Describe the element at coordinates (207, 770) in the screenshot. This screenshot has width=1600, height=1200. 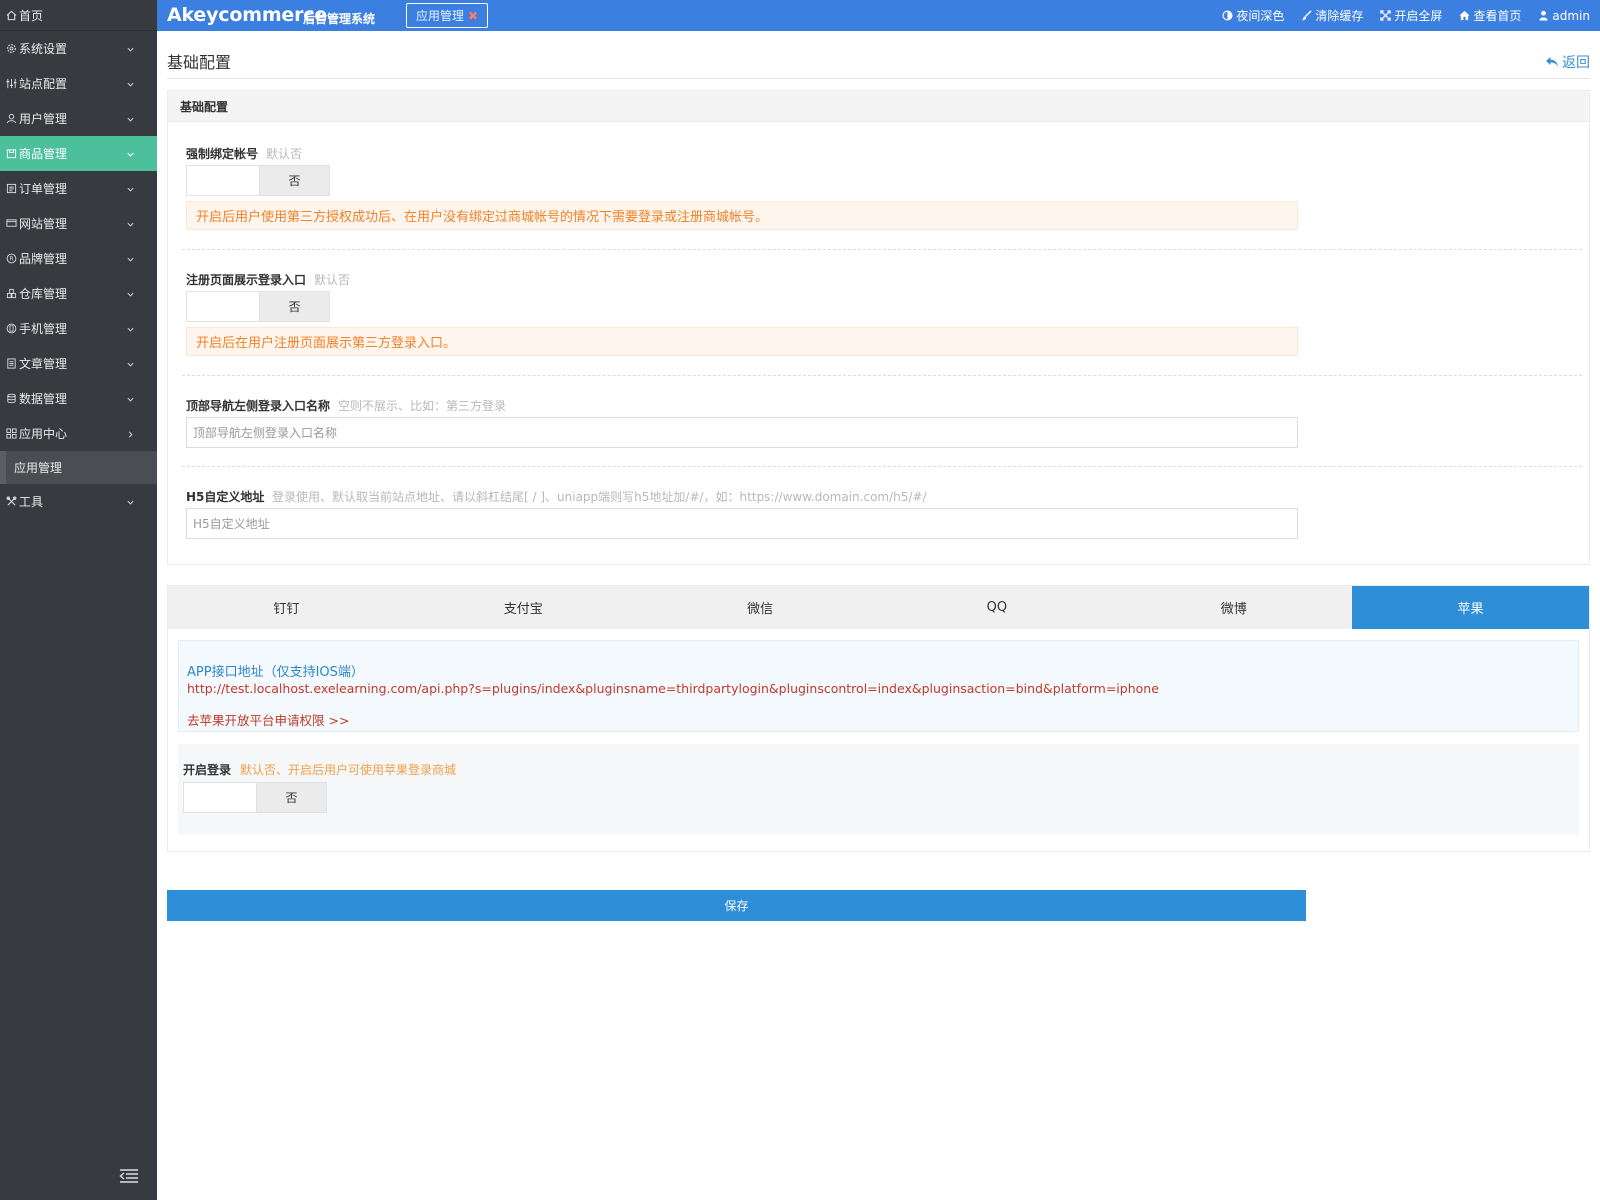
I see `enable-login-label: 开启登录` at that location.